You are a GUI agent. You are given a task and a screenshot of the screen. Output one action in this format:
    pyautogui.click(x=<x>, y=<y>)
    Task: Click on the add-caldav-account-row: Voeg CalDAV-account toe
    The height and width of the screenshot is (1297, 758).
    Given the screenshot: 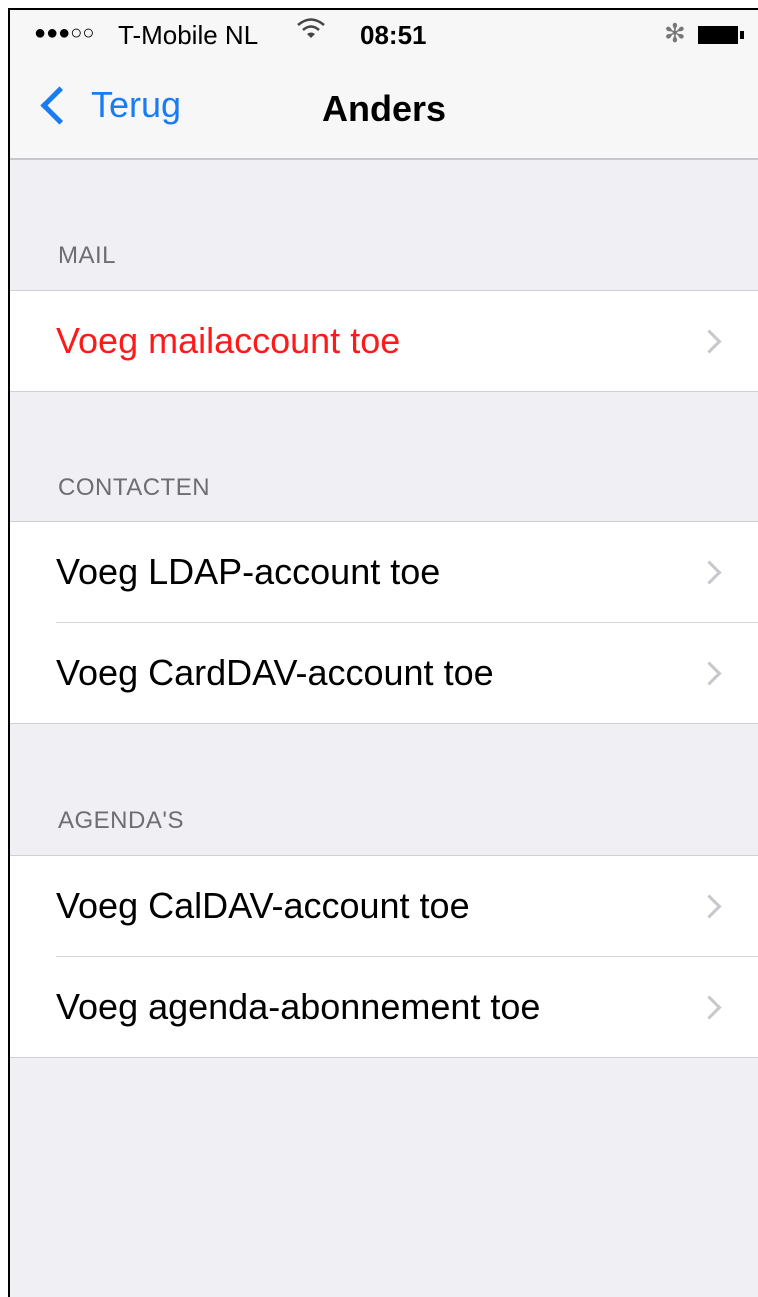 What is the action you would take?
    pyautogui.click(x=384, y=906)
    